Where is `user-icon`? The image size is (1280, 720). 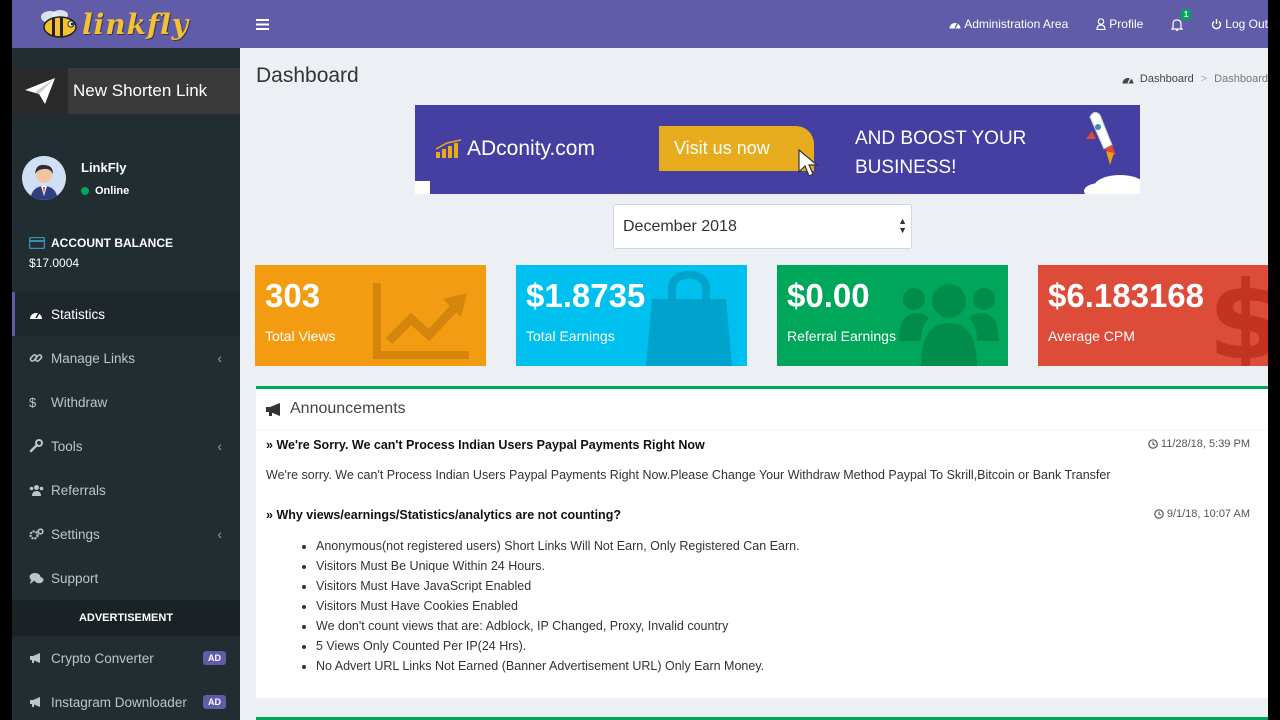 user-icon is located at coordinates (1101, 24).